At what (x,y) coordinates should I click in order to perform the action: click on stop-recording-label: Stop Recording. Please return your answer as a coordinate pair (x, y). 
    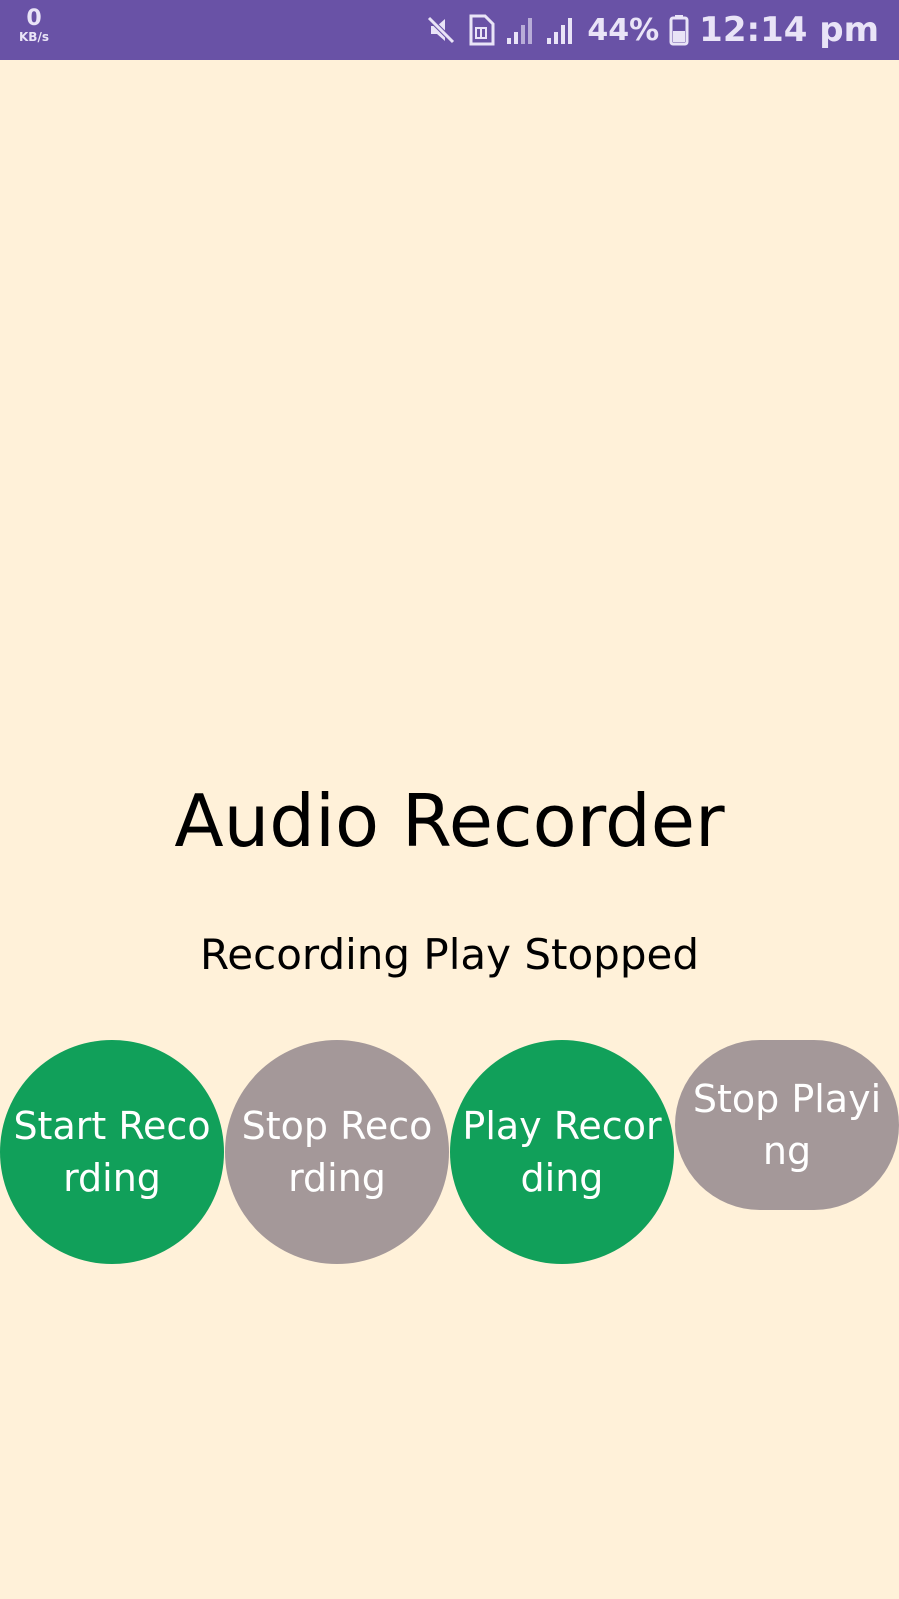
    Looking at the image, I should click on (337, 1152).